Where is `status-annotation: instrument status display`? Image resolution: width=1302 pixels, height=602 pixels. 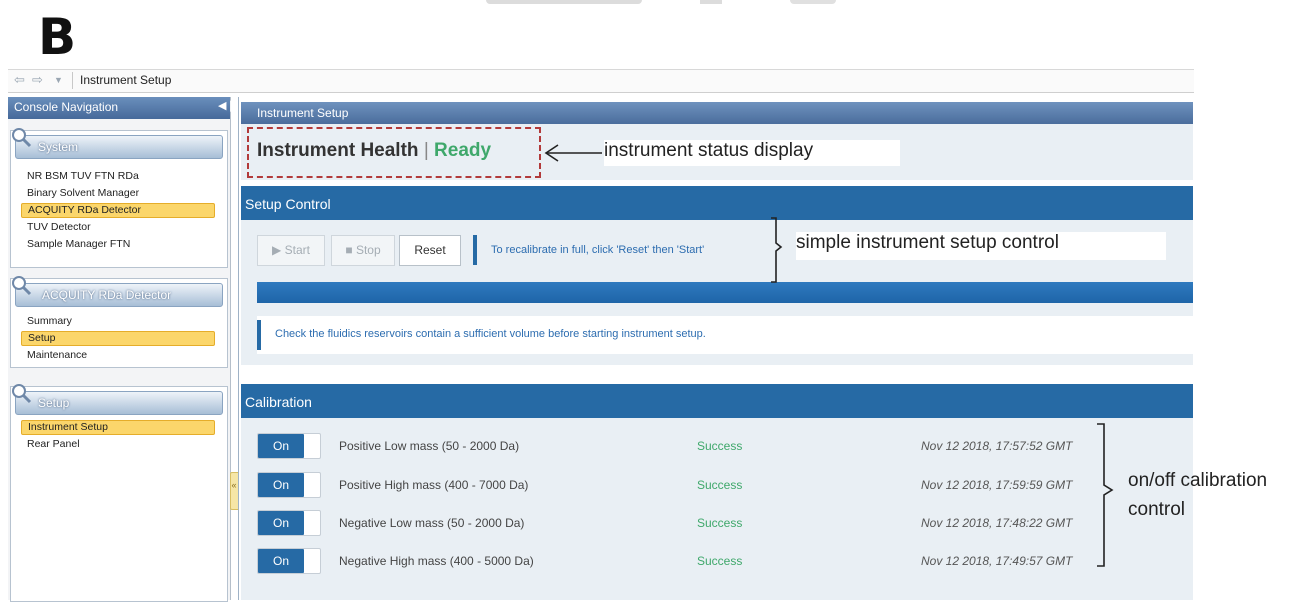
status-annotation: instrument status display is located at coordinates (752, 153).